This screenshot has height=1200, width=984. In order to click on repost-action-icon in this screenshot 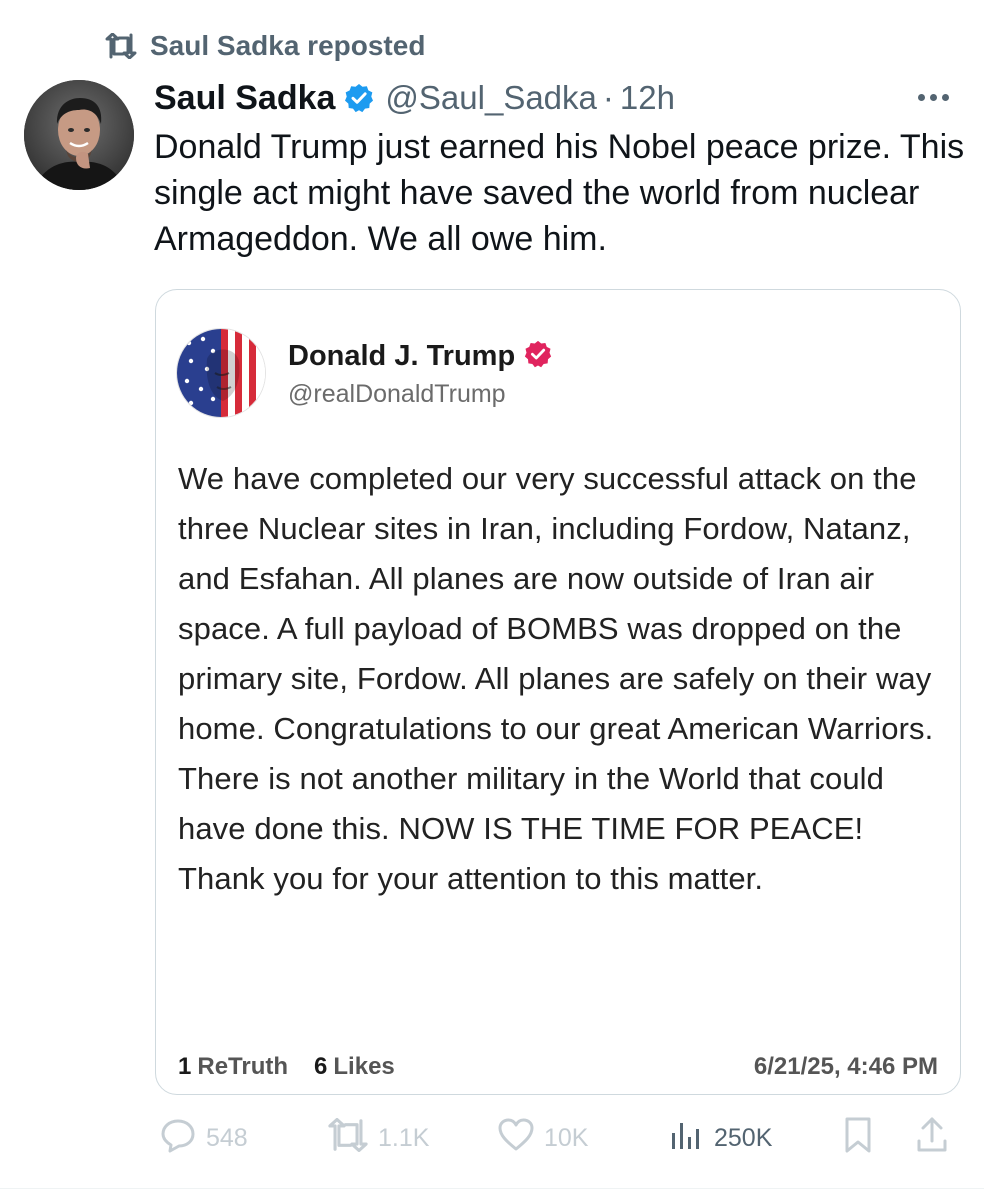, I will do `click(348, 1138)`.